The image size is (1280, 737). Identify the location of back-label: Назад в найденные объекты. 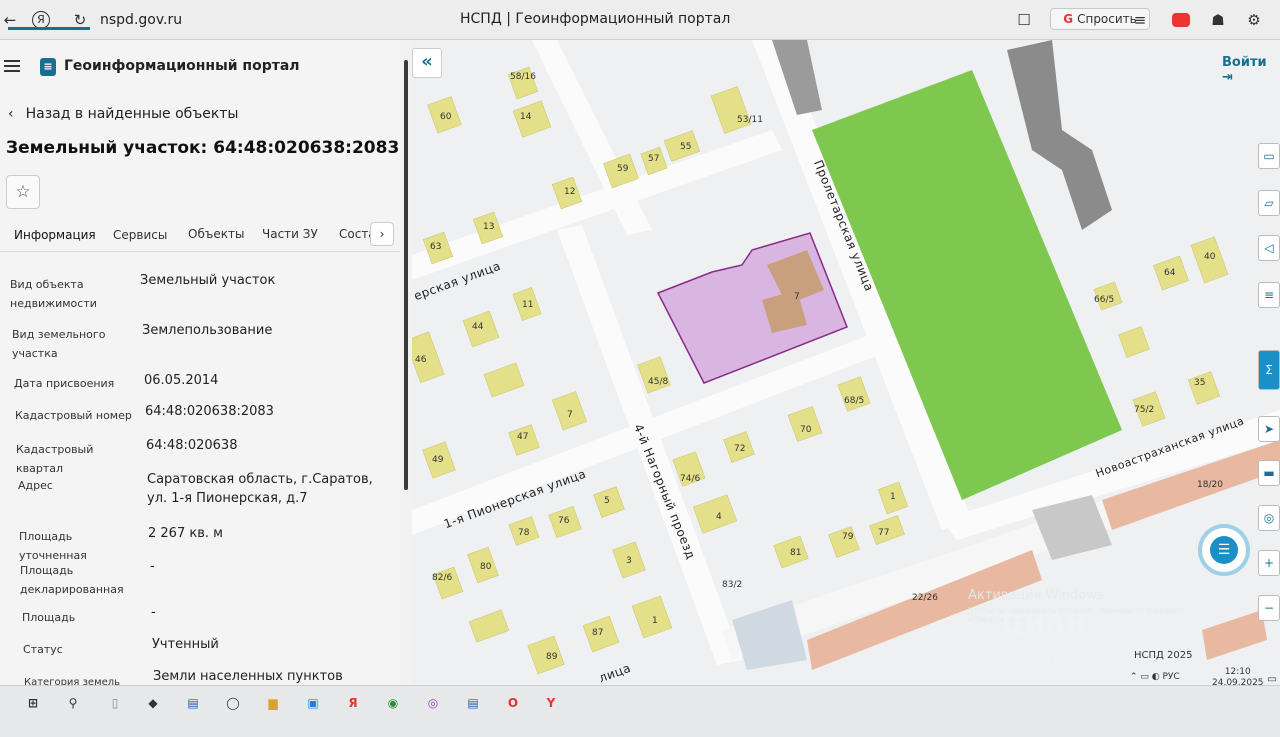
(132, 114).